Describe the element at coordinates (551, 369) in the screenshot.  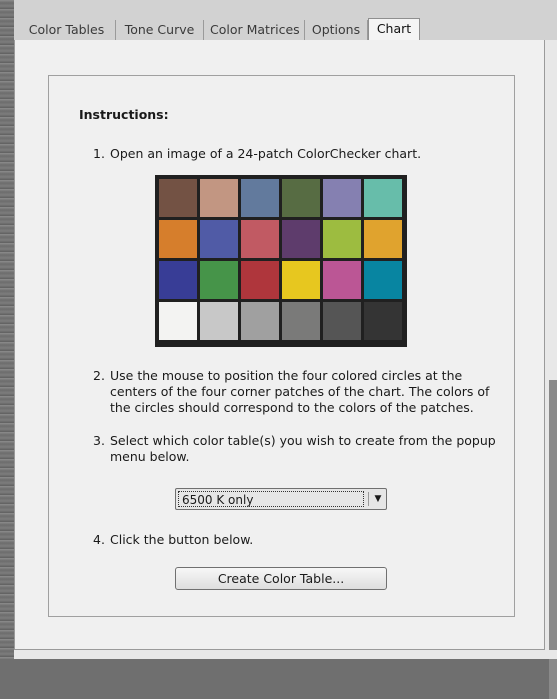
I see `scrollbar` at that location.